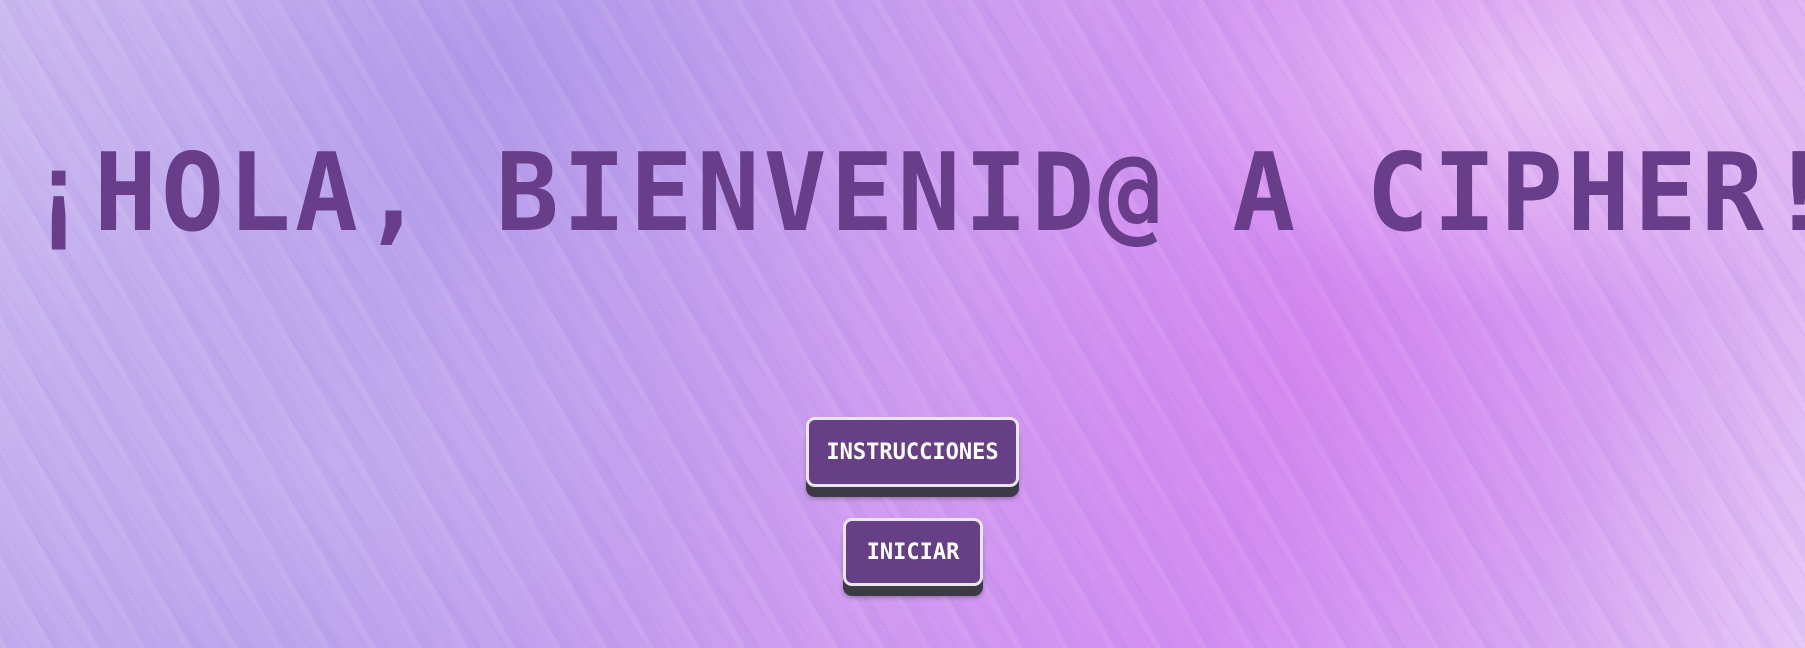 This screenshot has width=1805, height=648. Describe the element at coordinates (913, 552) in the screenshot. I see `start-button: INICIAR` at that location.